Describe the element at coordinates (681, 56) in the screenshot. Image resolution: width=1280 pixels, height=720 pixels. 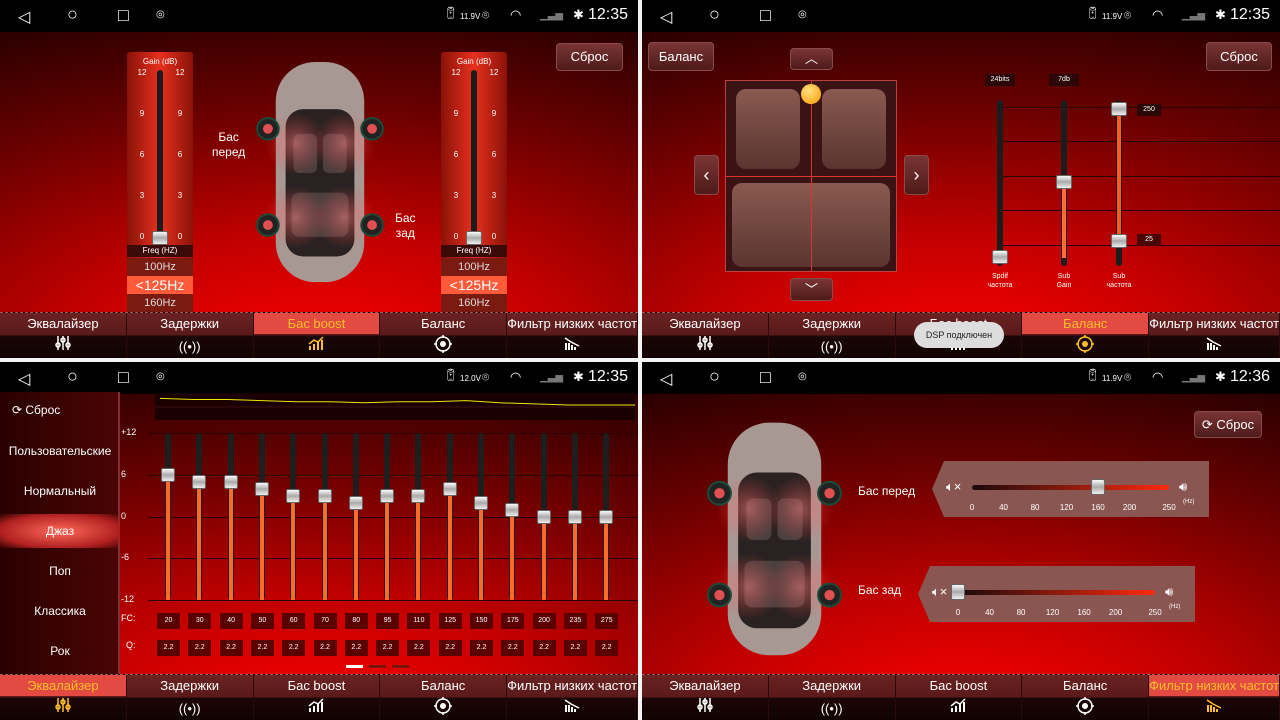
I see `balance-button: Баланс` at that location.